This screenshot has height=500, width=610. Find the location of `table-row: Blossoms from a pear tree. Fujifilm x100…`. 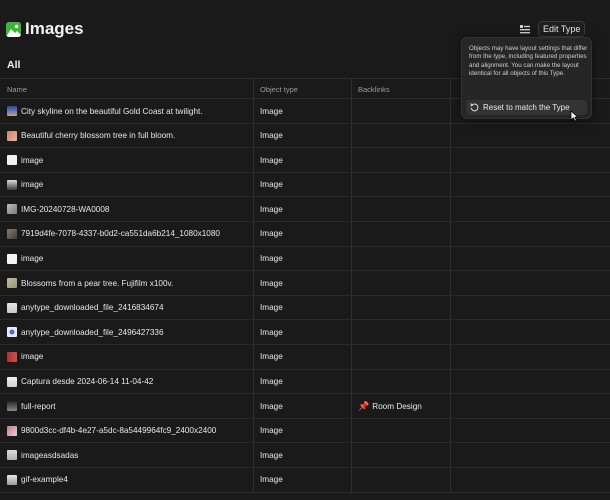

table-row: Blossoms from a pear tree. Fujifilm x100… is located at coordinates (305, 283).